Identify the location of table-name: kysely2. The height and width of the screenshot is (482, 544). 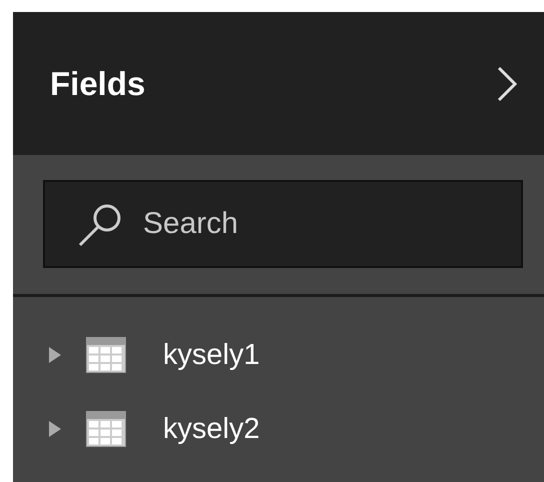
(211, 429).